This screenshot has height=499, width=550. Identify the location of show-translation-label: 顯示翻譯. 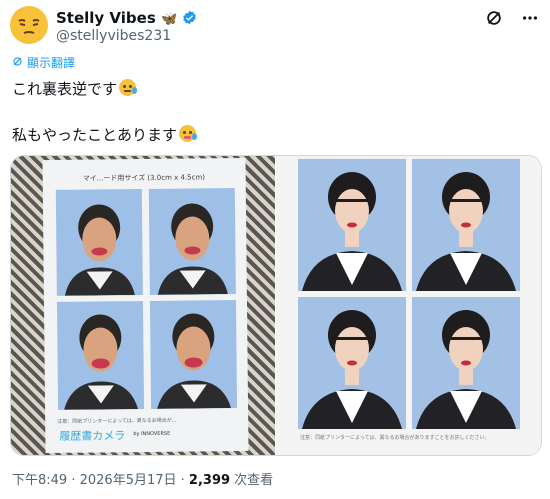
(51, 63).